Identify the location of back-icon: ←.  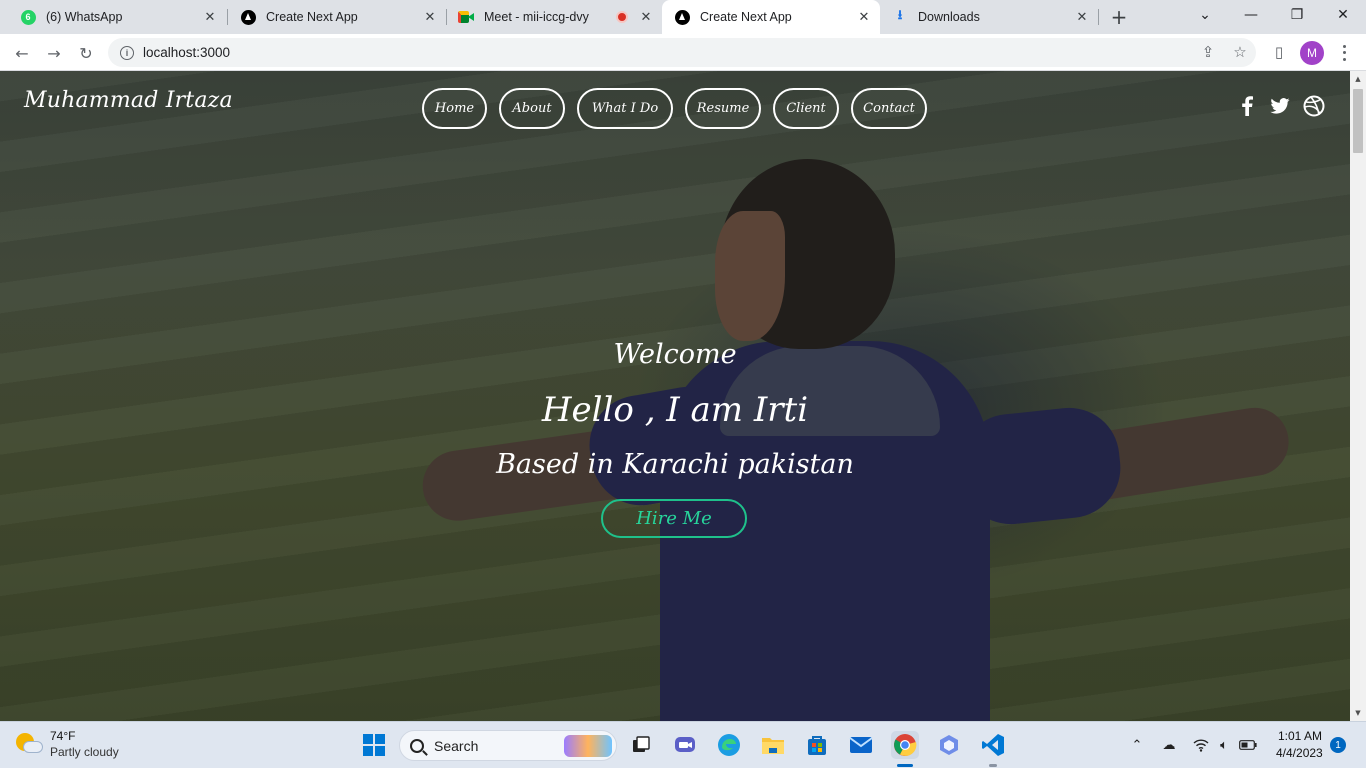
(22, 53).